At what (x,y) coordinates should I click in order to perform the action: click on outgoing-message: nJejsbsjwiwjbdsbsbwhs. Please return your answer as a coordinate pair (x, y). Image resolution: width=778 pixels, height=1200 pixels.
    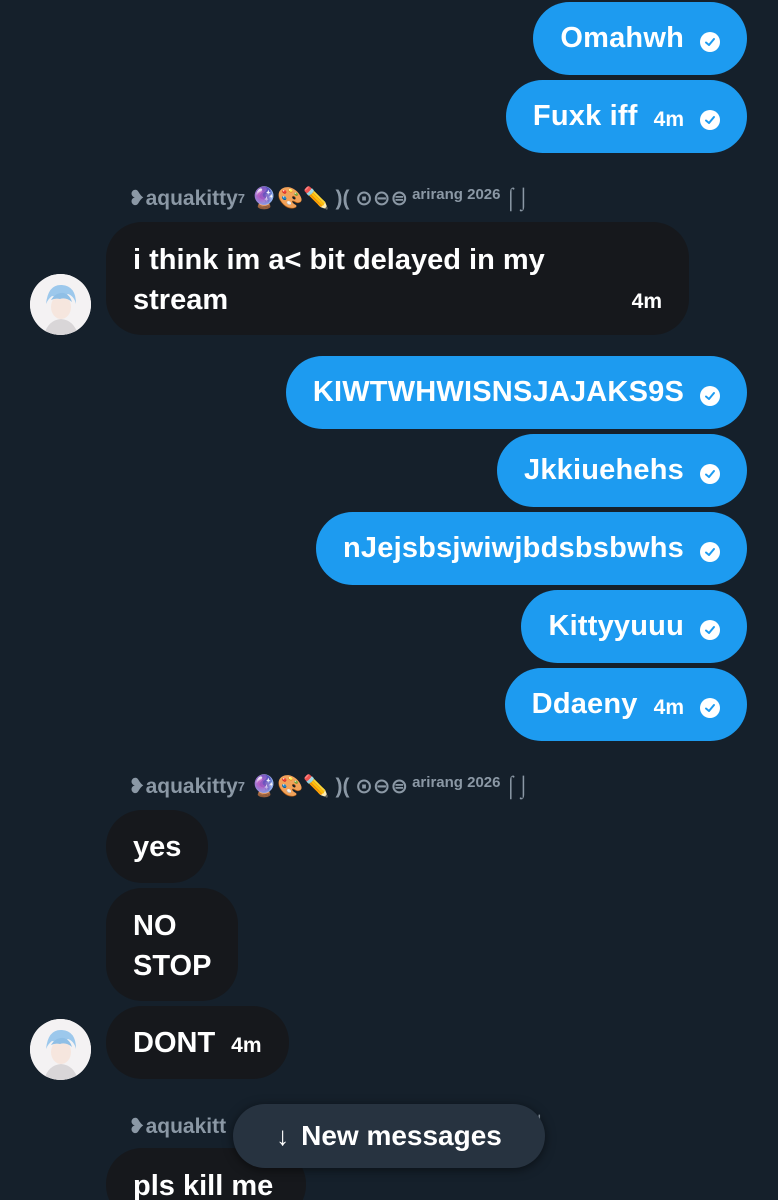
    Looking at the image, I should click on (531, 548).